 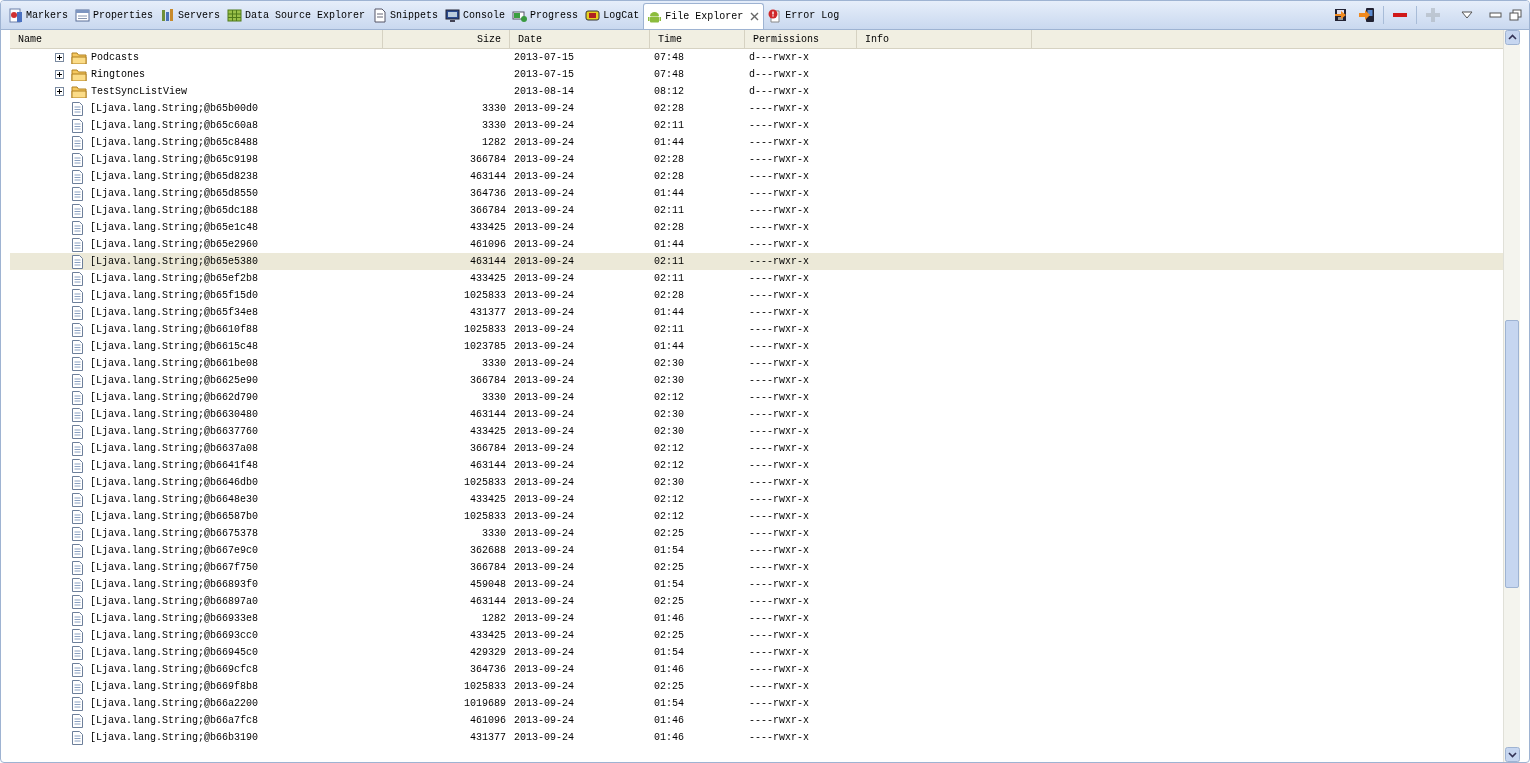 What do you see at coordinates (756, 176) in the screenshot?
I see `file-row: [Ljava.lang.String;@b65d8238 463144 2013-09-24 02:28 ----rwxr-x` at bounding box center [756, 176].